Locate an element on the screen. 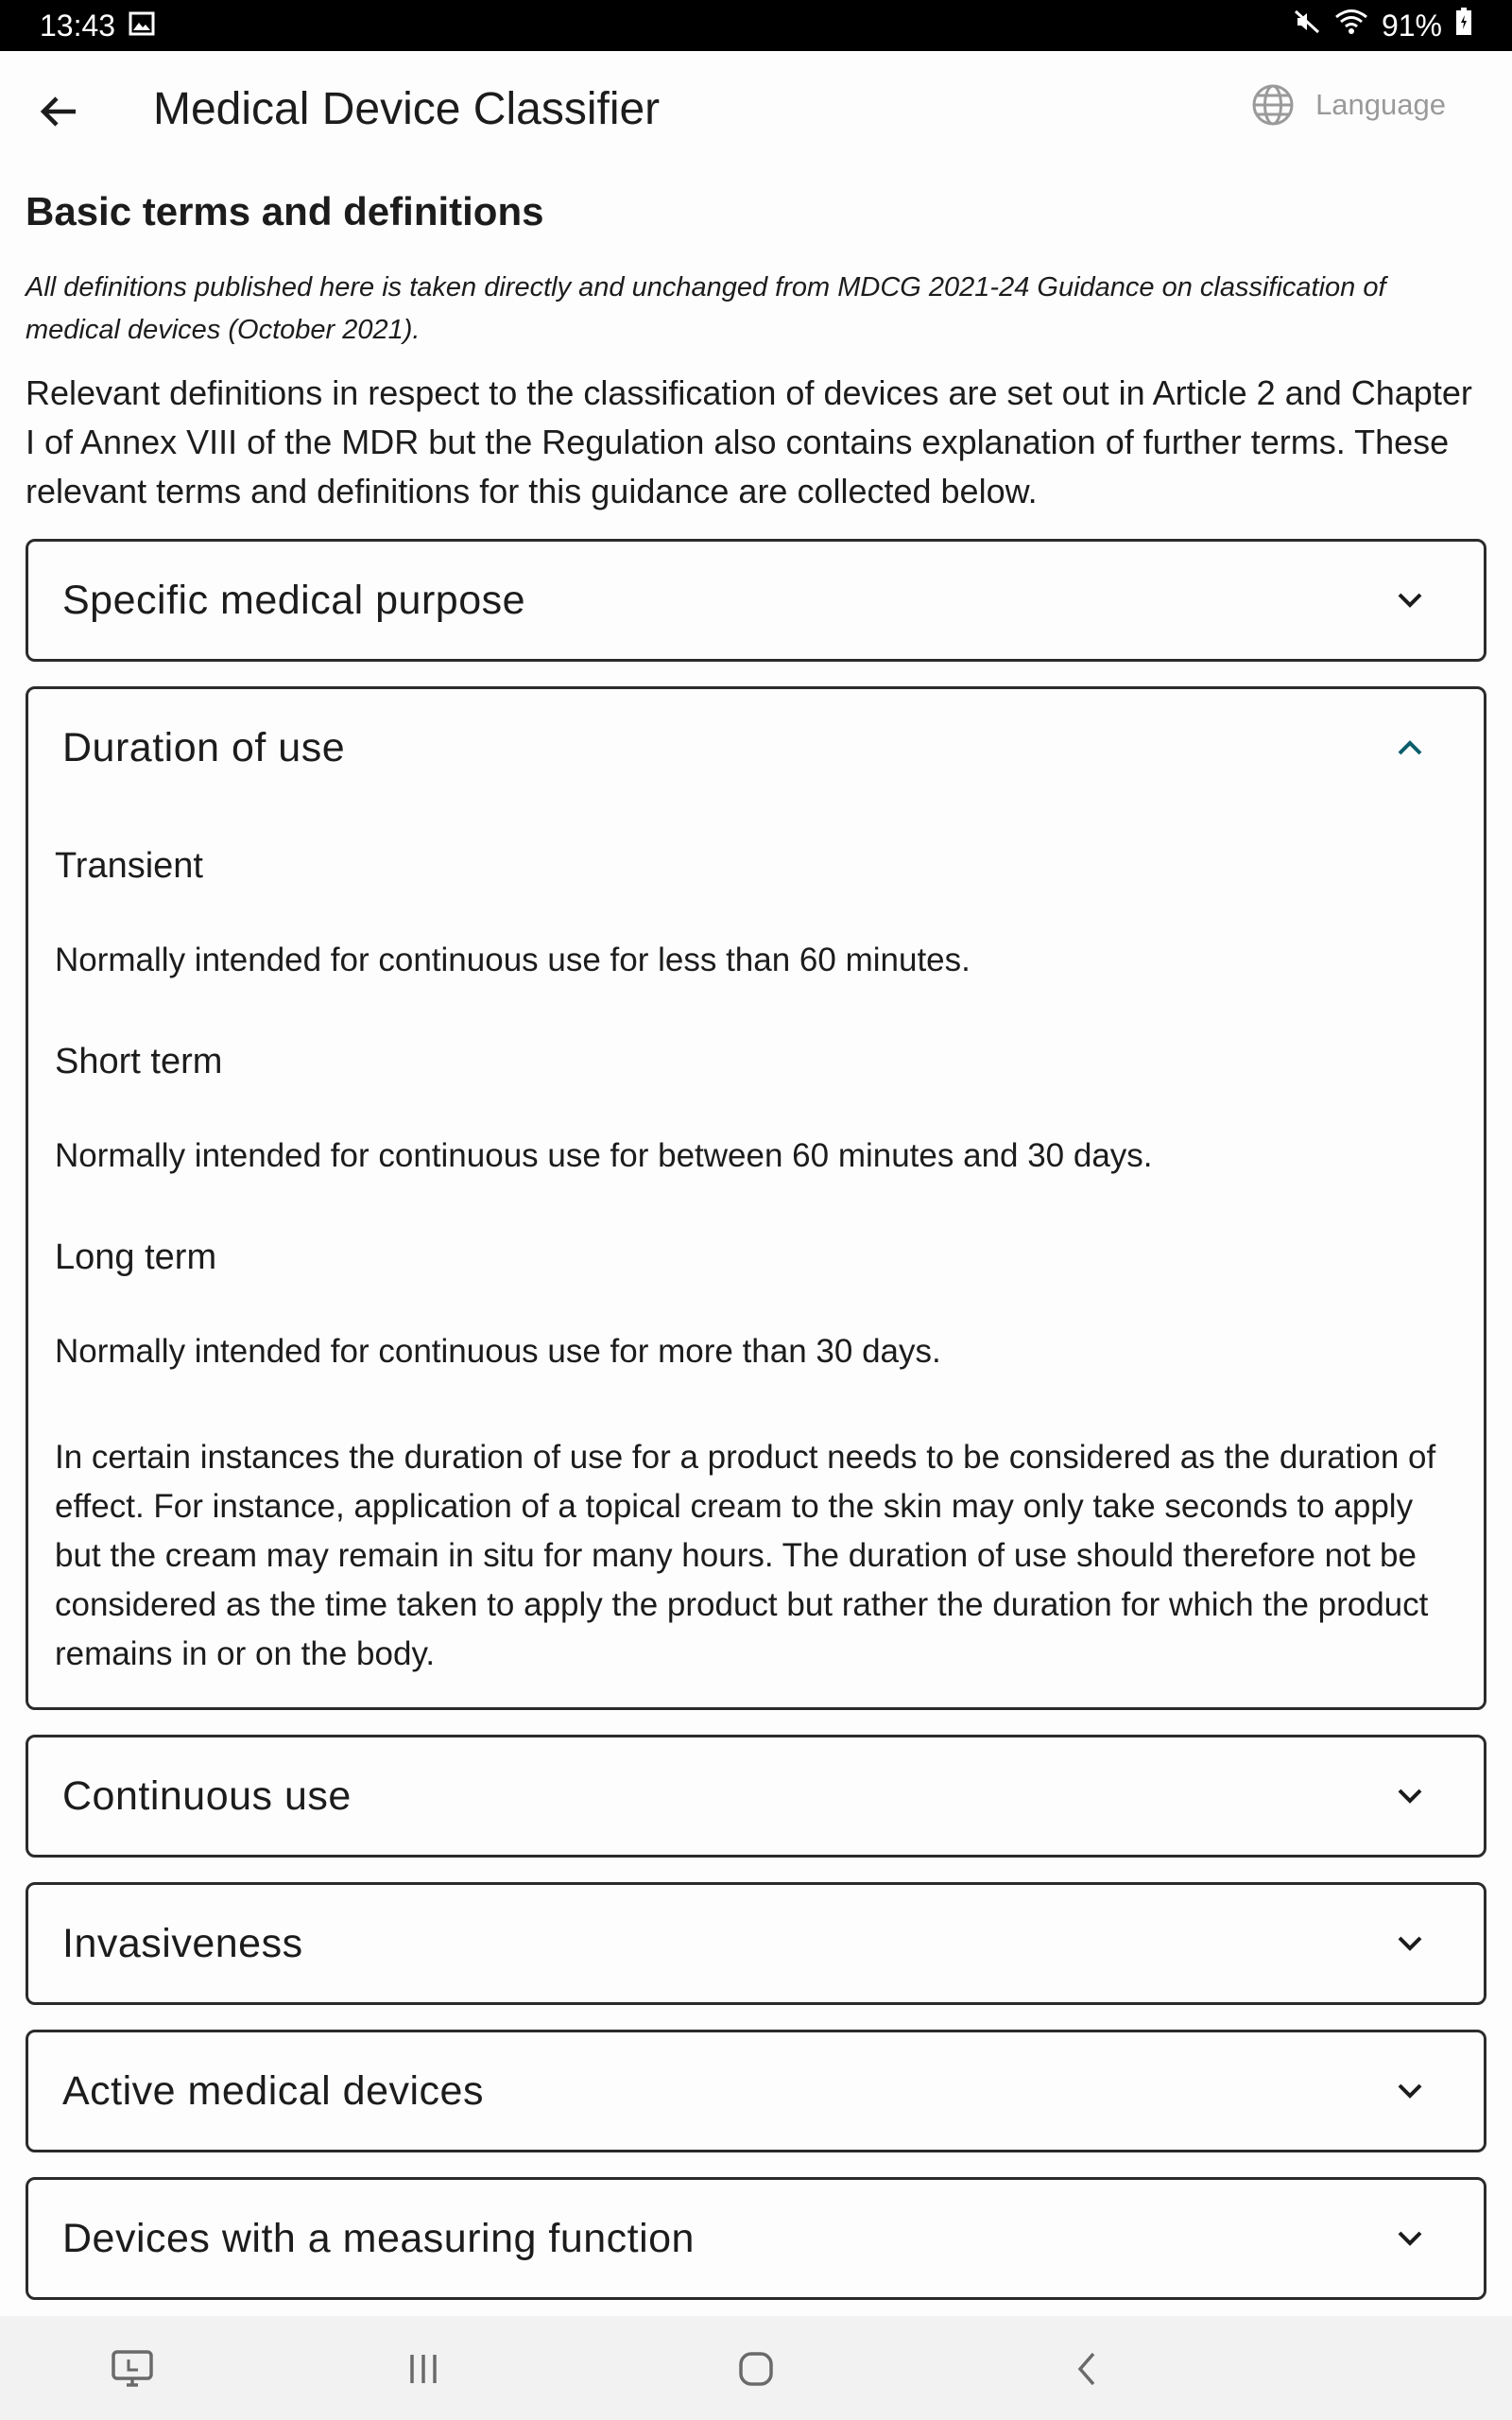  home-icon is located at coordinates (756, 2369).